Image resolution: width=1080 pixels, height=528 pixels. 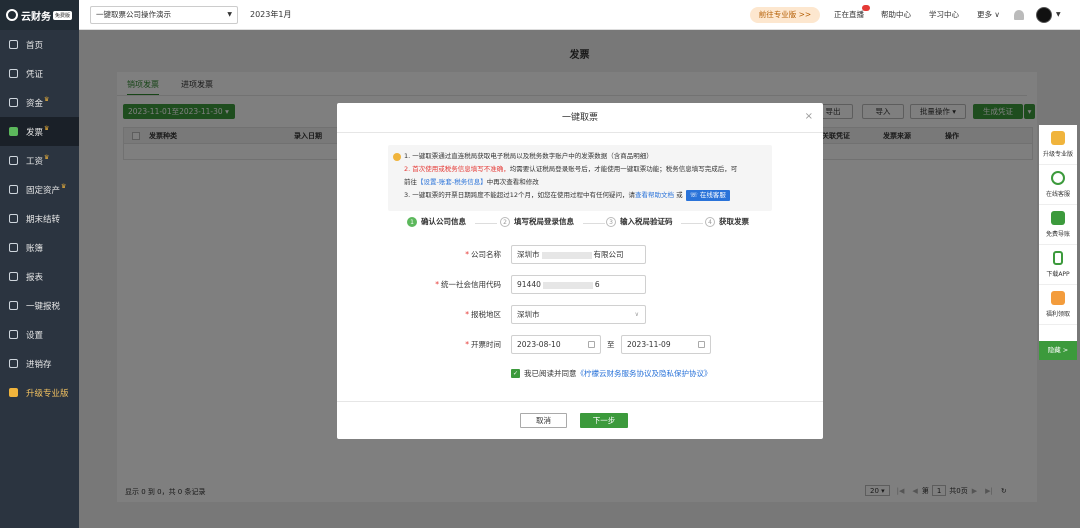 What do you see at coordinates (35, 103) in the screenshot?
I see `sidebar-item-label: 资金` at bounding box center [35, 103].